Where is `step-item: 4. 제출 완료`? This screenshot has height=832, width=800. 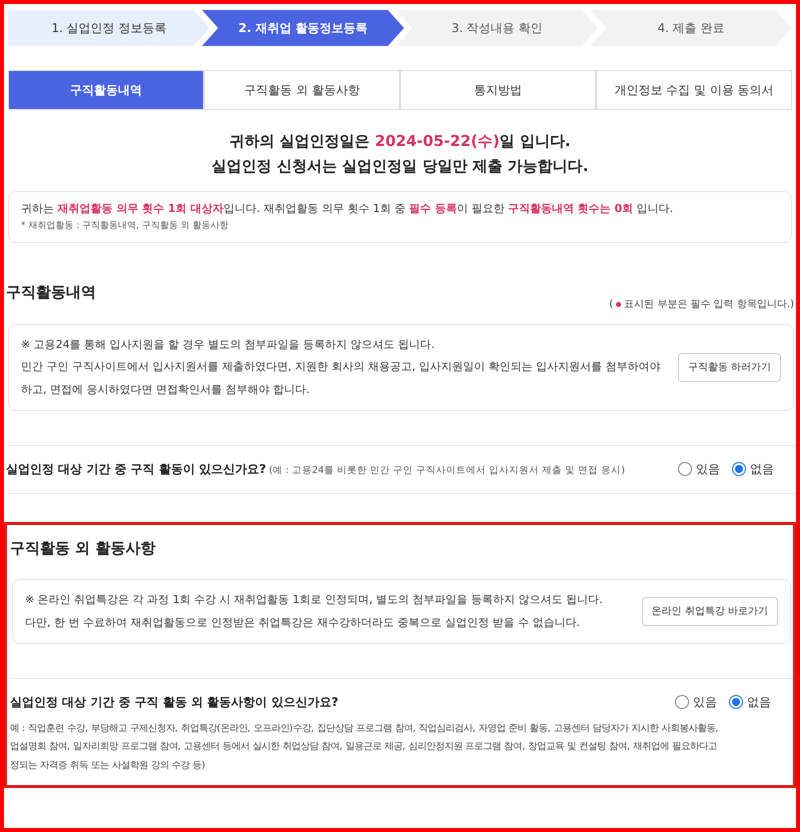 step-item: 4. 제출 완료 is located at coordinates (691, 28).